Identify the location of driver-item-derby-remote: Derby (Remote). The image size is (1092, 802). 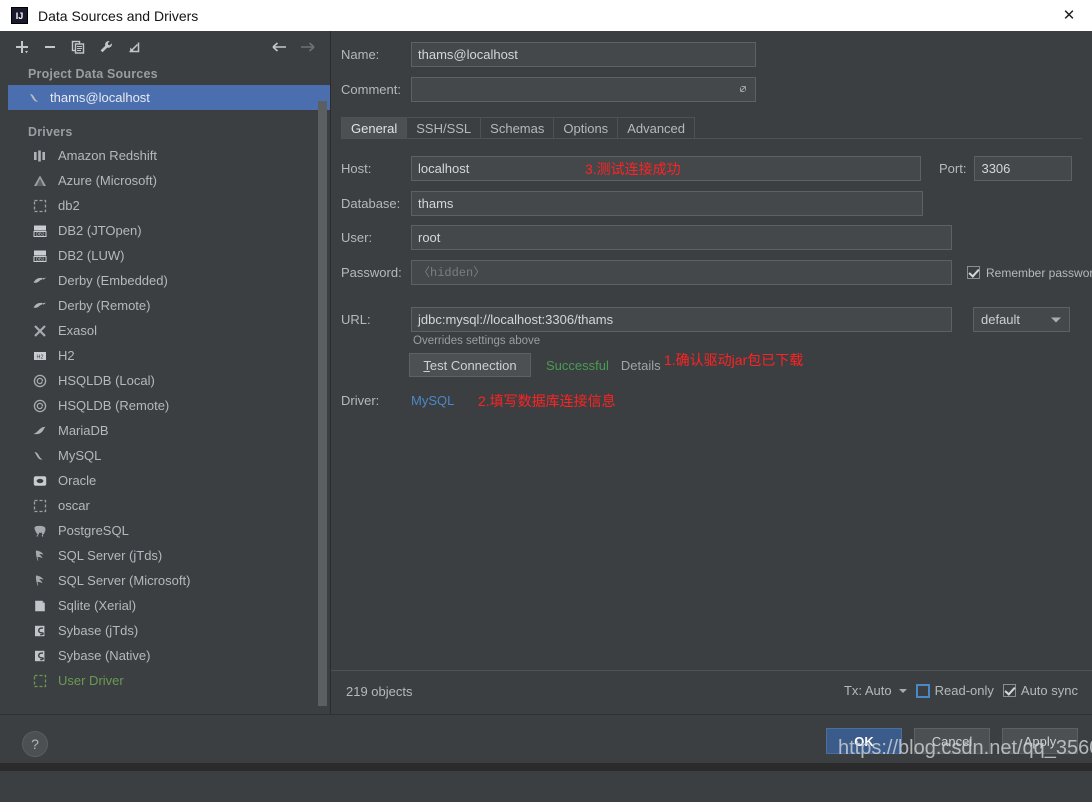
(169, 305).